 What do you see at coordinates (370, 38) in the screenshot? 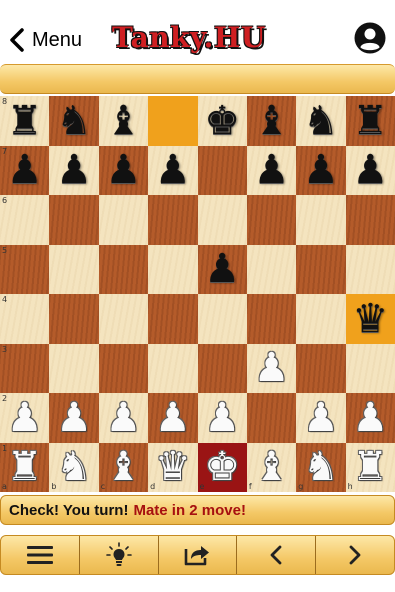
I see `user-account-button` at bounding box center [370, 38].